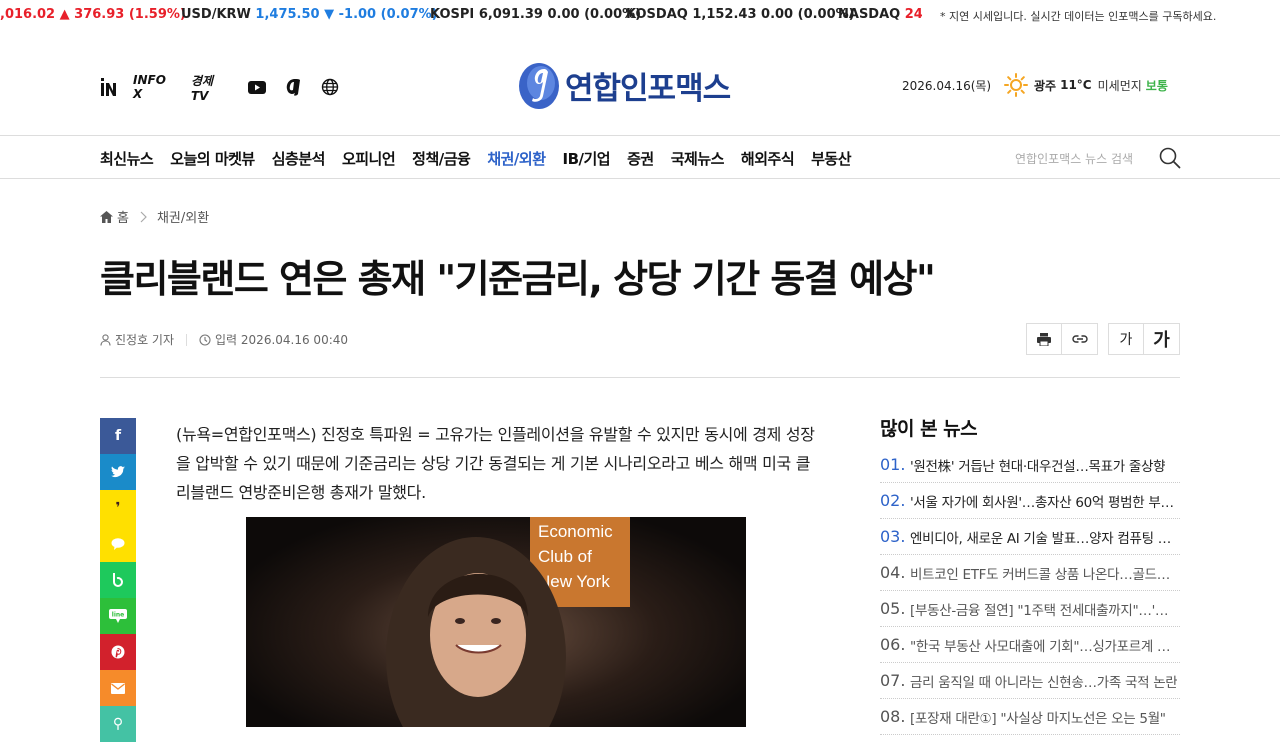  I want to click on clock-icon, so click(205, 339).